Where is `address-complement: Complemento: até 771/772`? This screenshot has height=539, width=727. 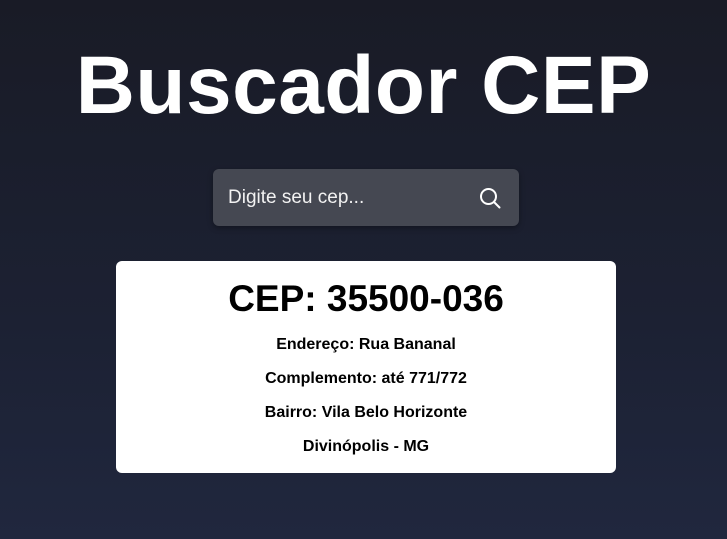
address-complement: Complemento: até 771/772 is located at coordinates (366, 378).